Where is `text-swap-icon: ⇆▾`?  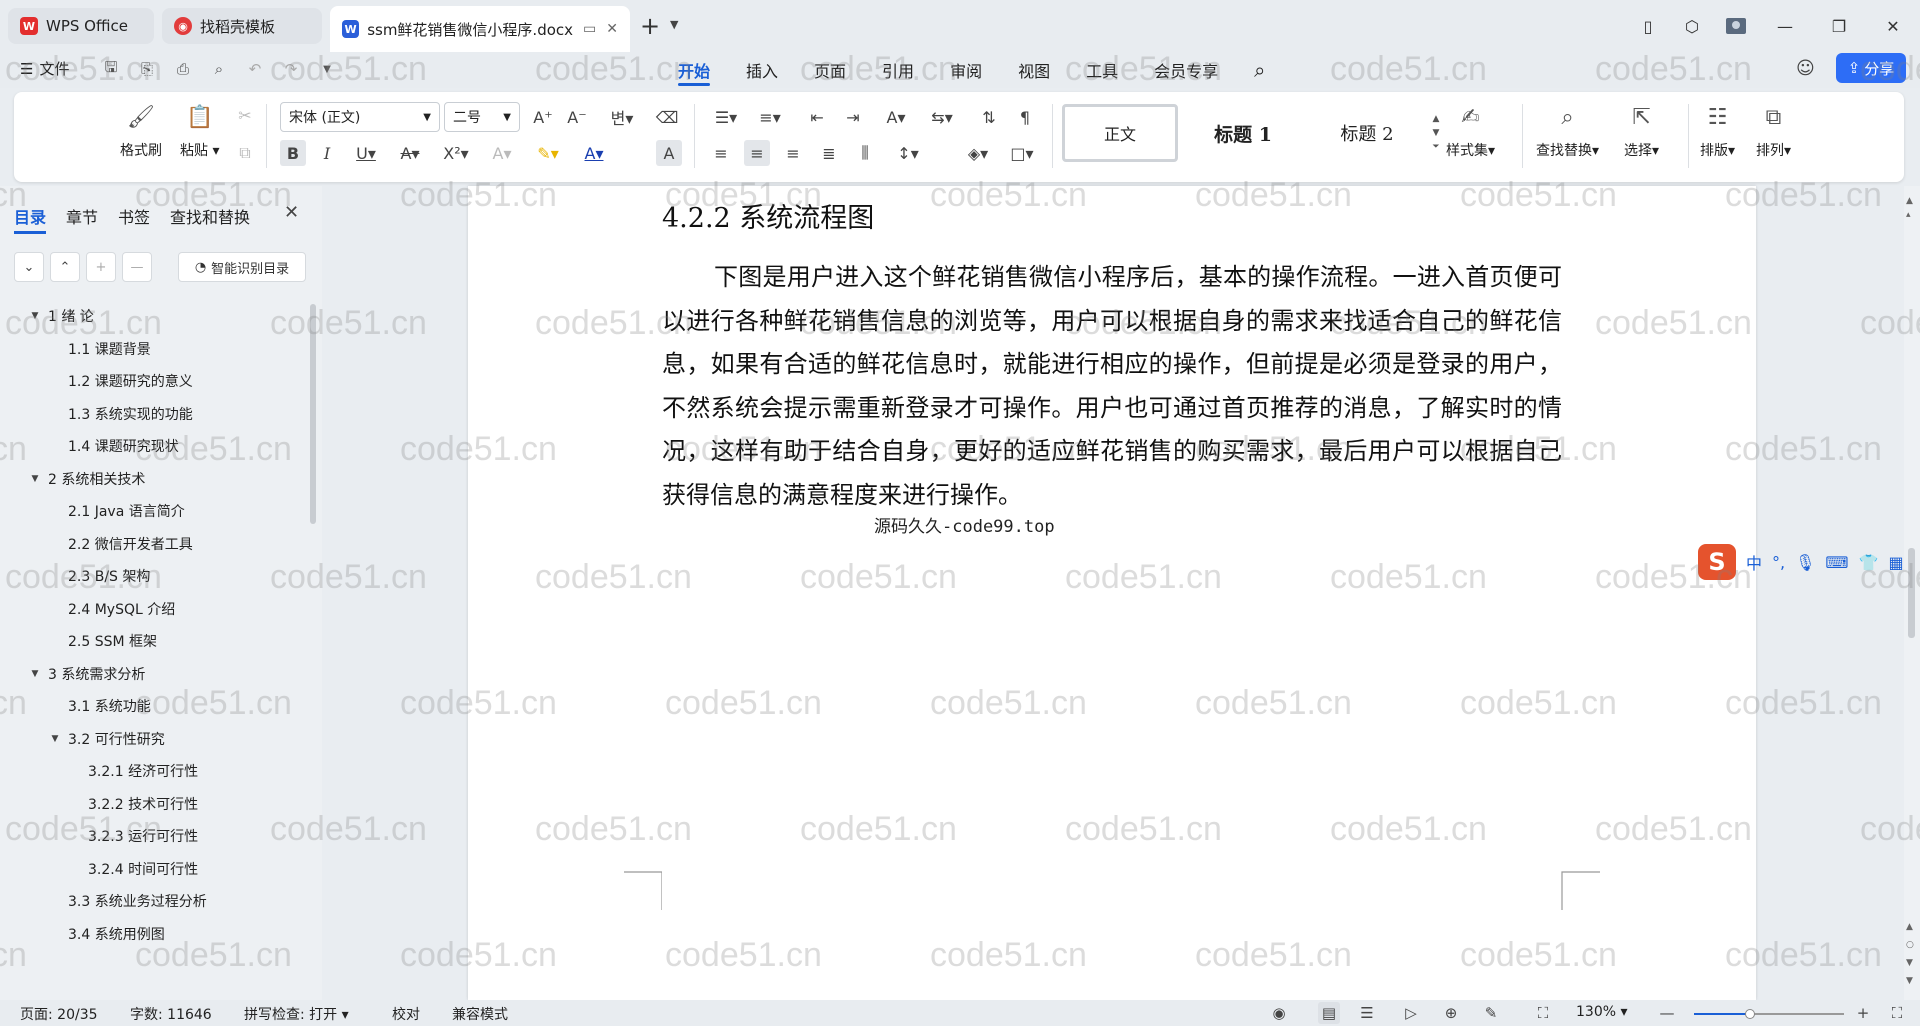
text-swap-icon: ⇆▾ is located at coordinates (942, 117).